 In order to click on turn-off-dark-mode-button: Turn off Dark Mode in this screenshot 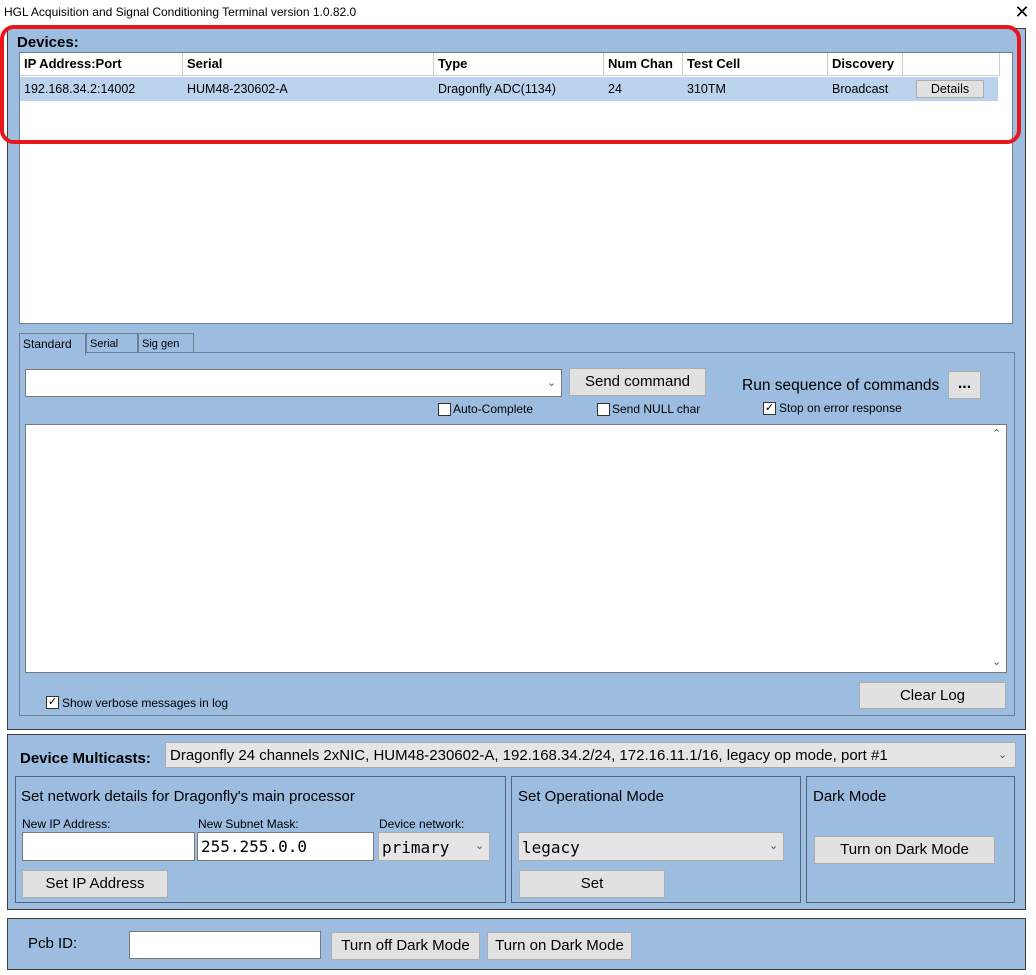, I will do `click(405, 946)`.